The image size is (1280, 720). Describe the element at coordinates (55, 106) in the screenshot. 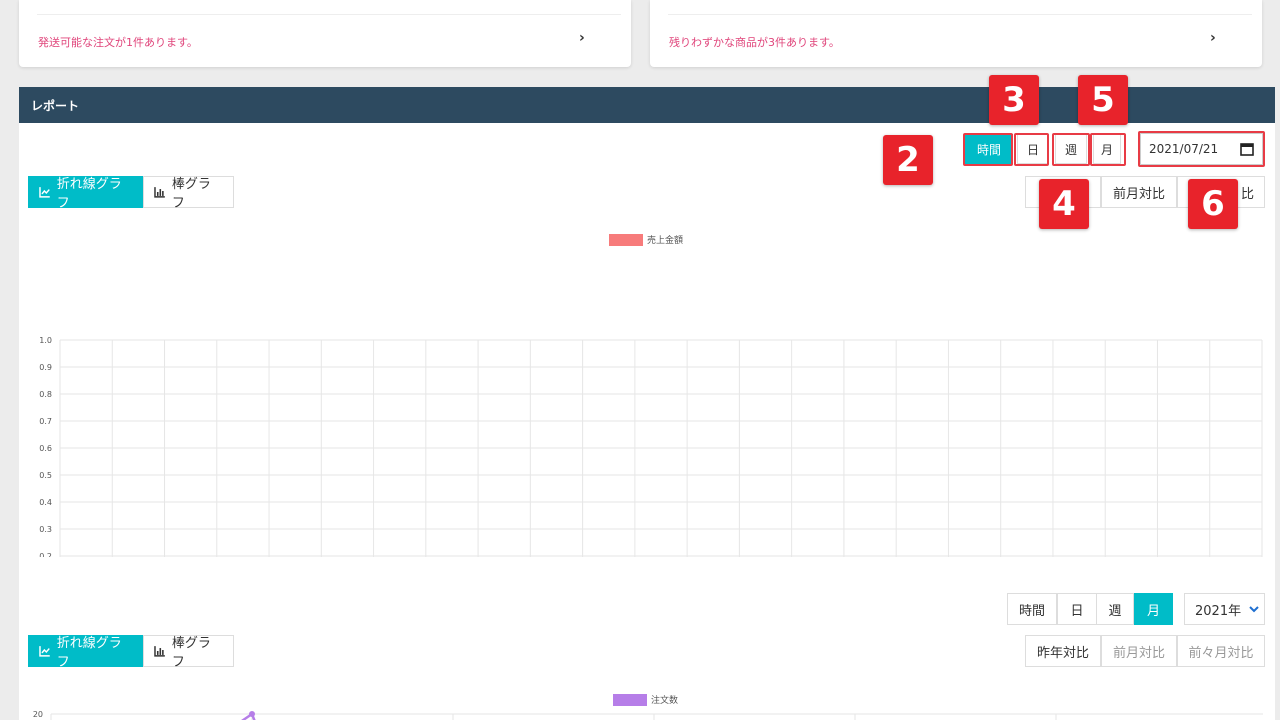

I see `report-title: レポート` at that location.